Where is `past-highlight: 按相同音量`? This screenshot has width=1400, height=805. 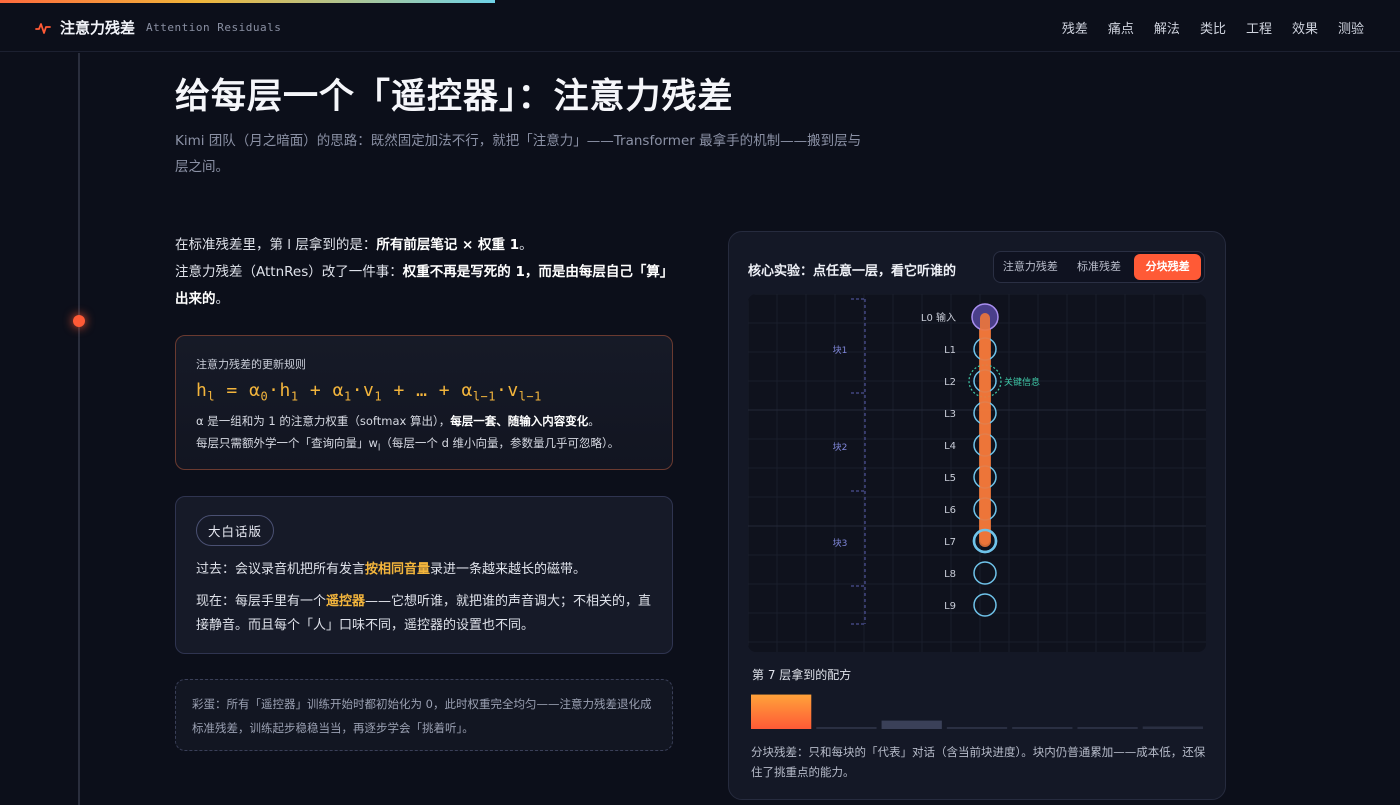
past-highlight: 按相同音量 is located at coordinates (398, 569).